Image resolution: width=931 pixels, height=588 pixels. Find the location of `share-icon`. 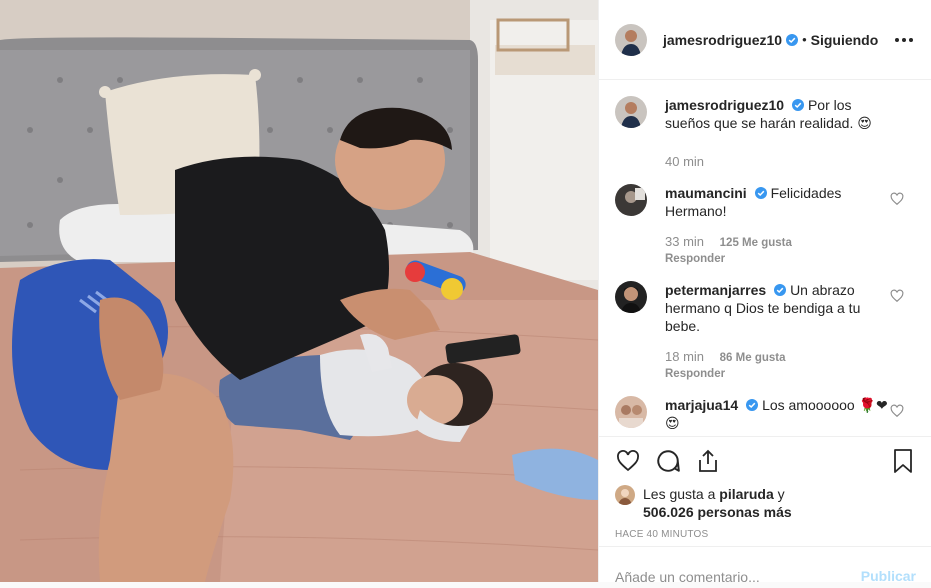

share-icon is located at coordinates (708, 461).